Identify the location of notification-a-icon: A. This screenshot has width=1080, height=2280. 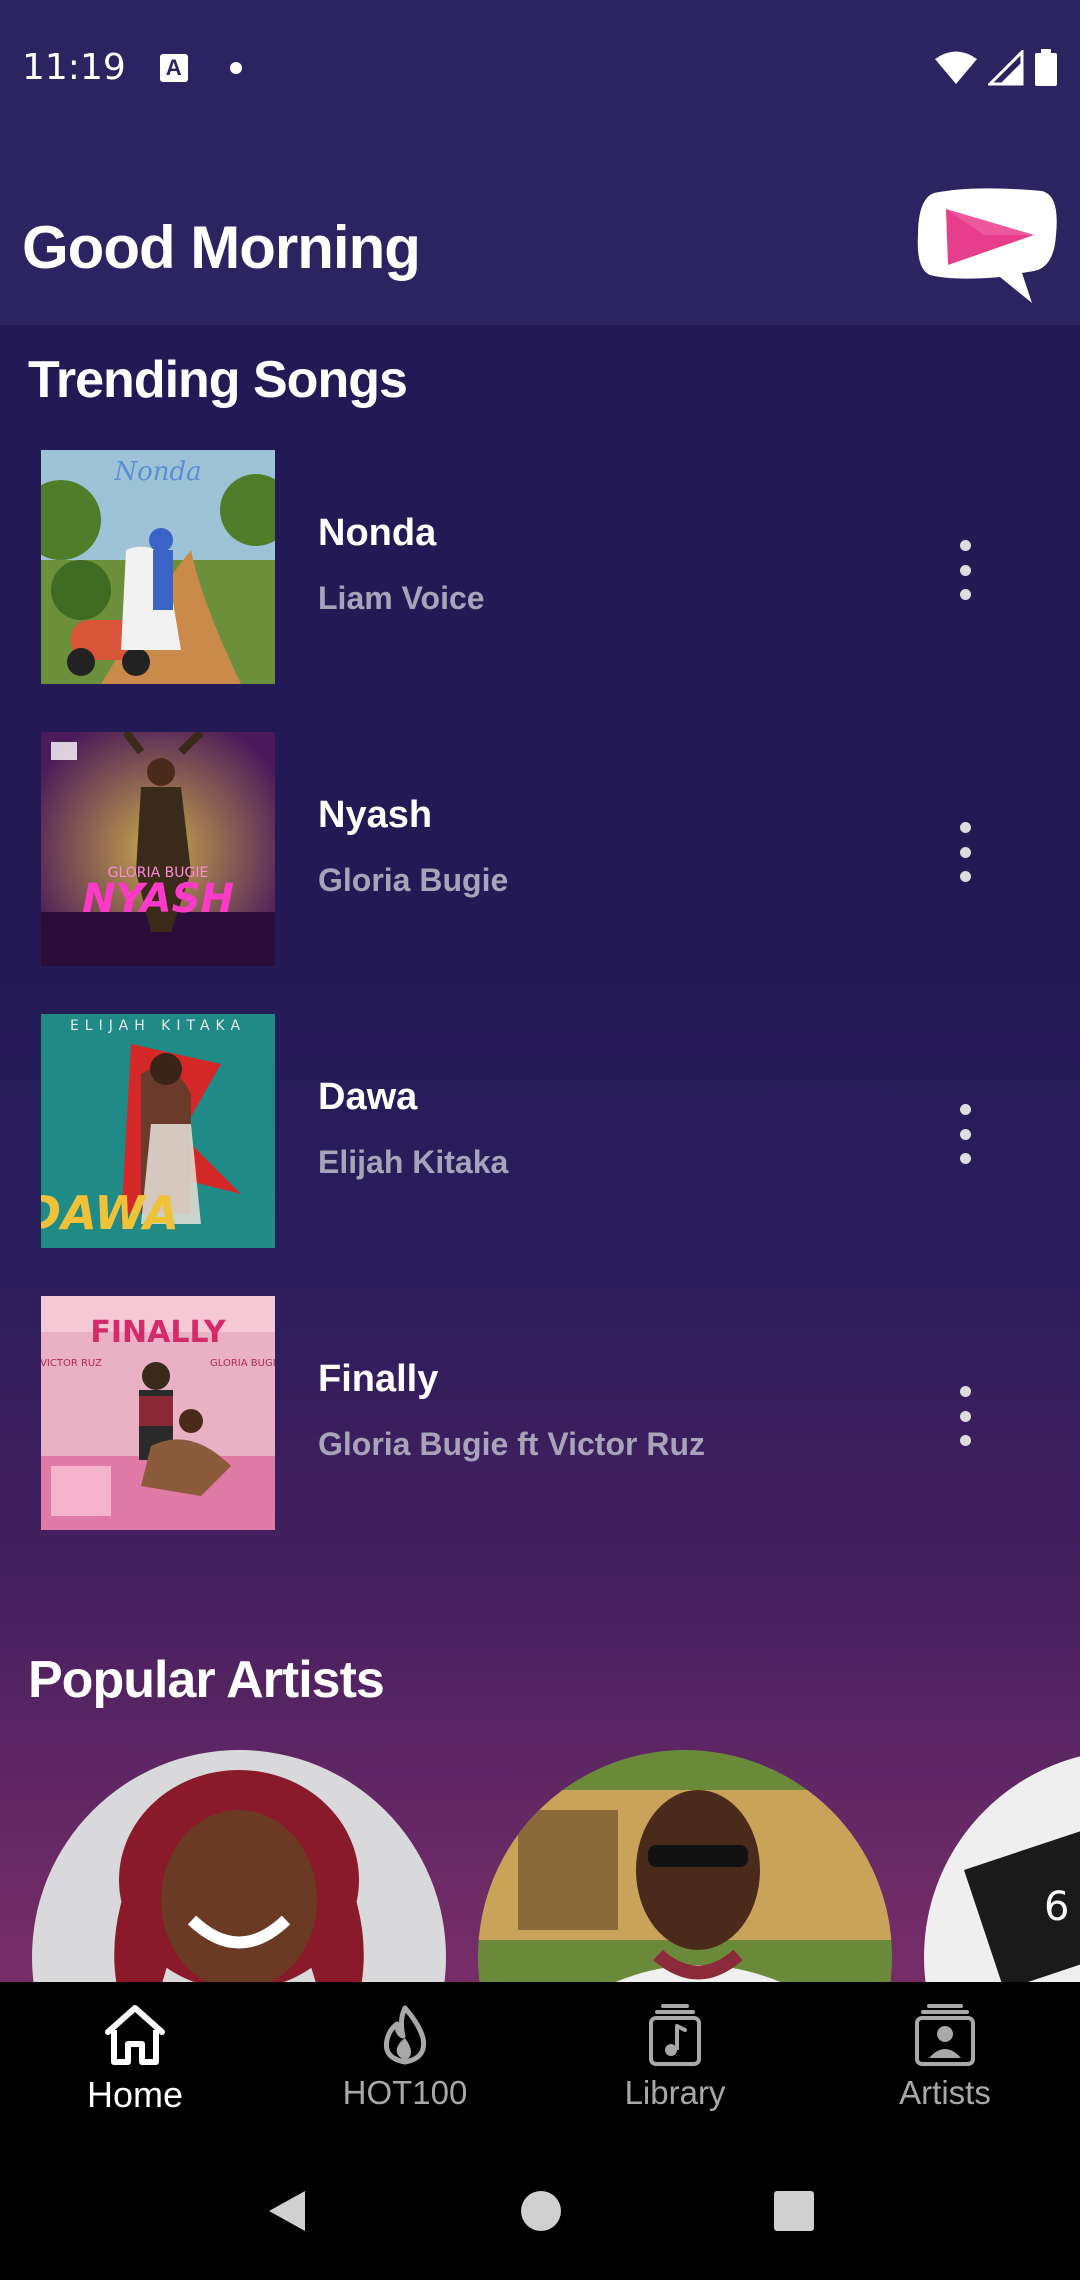
(173, 67).